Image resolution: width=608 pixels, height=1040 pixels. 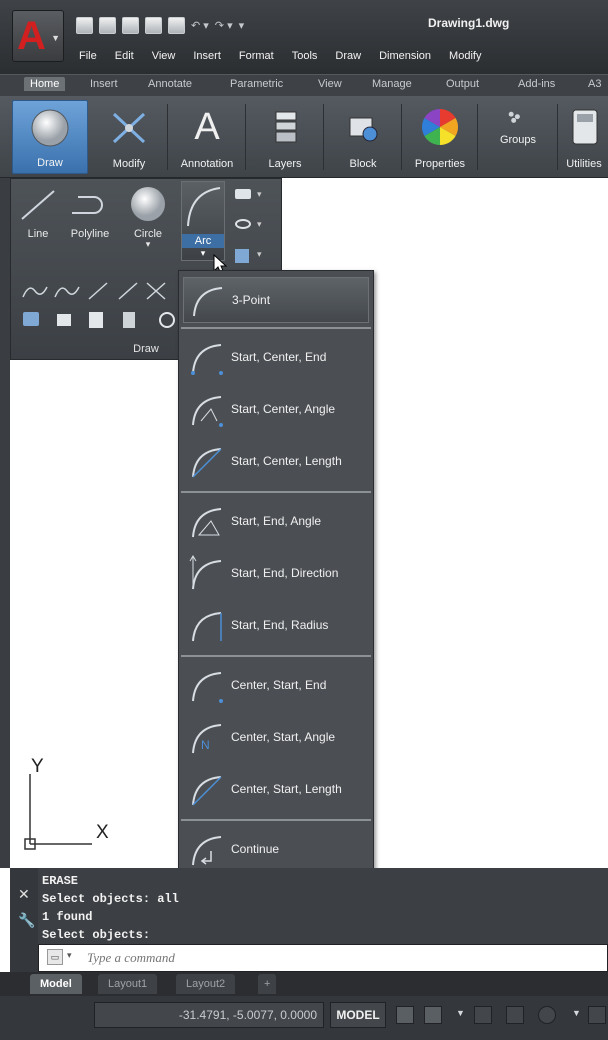 I want to click on menu-view: View, so click(x=164, y=56).